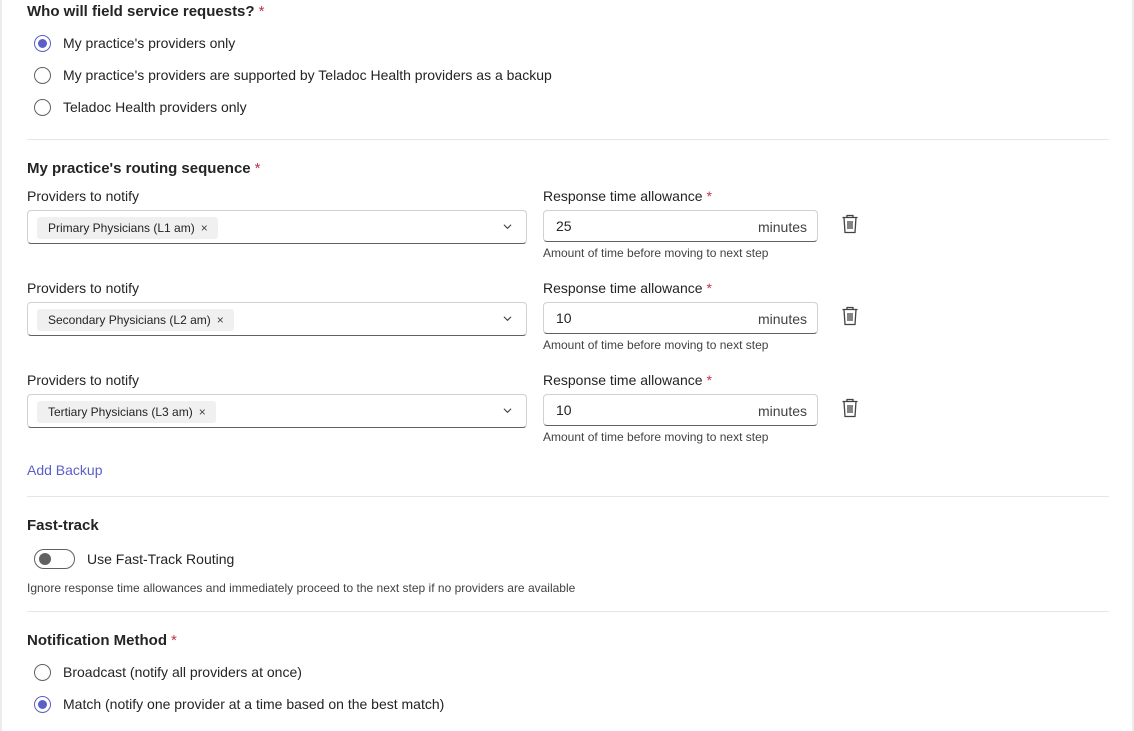 This screenshot has height=731, width=1134. What do you see at coordinates (277, 411) in the screenshot?
I see `providers-dropdown: Tertiary Physicians (L3 am) ×` at bounding box center [277, 411].